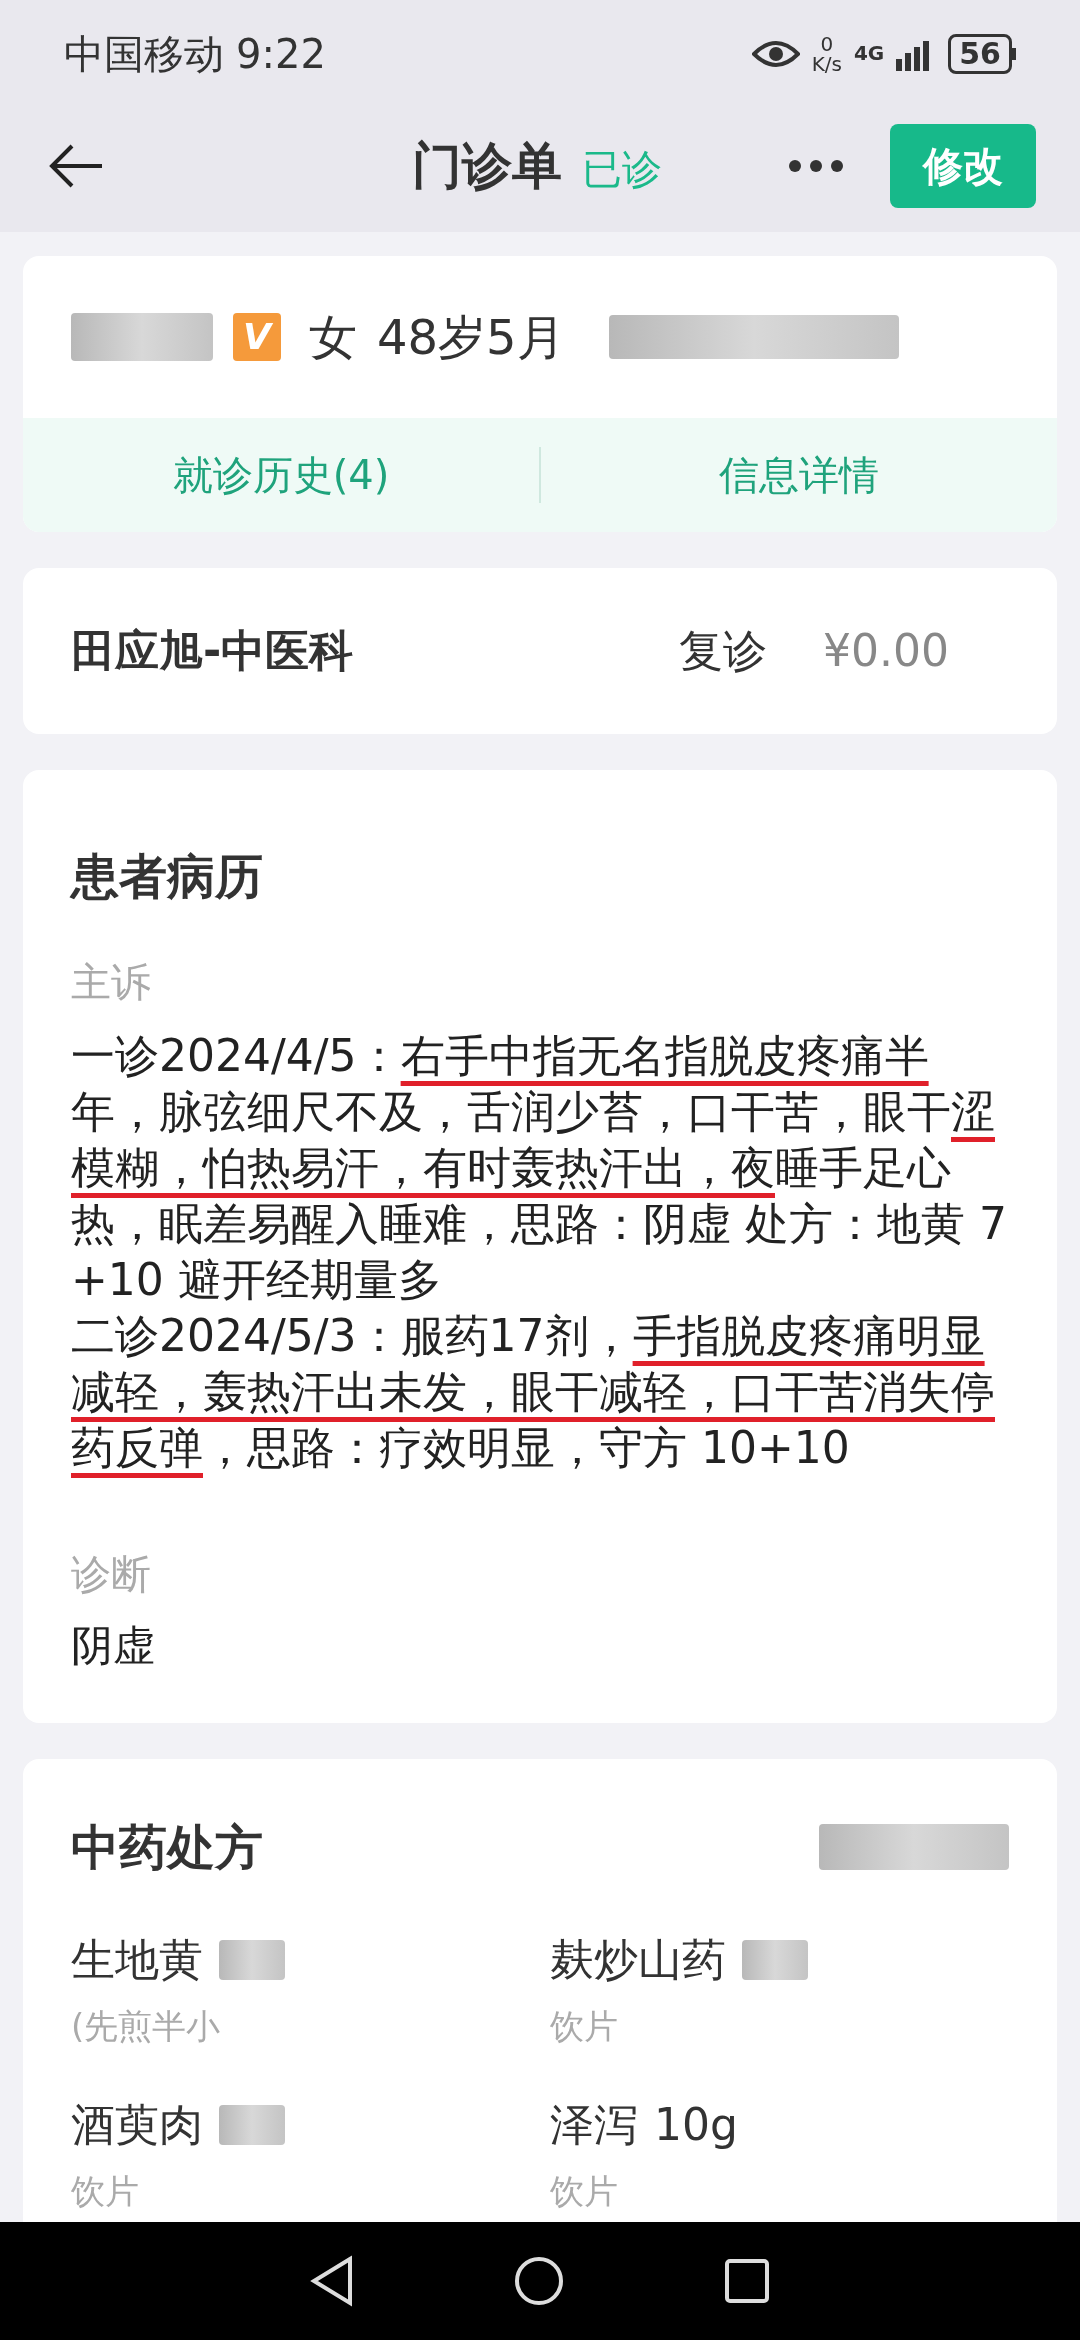  I want to click on edit-button: 修改, so click(963, 166).